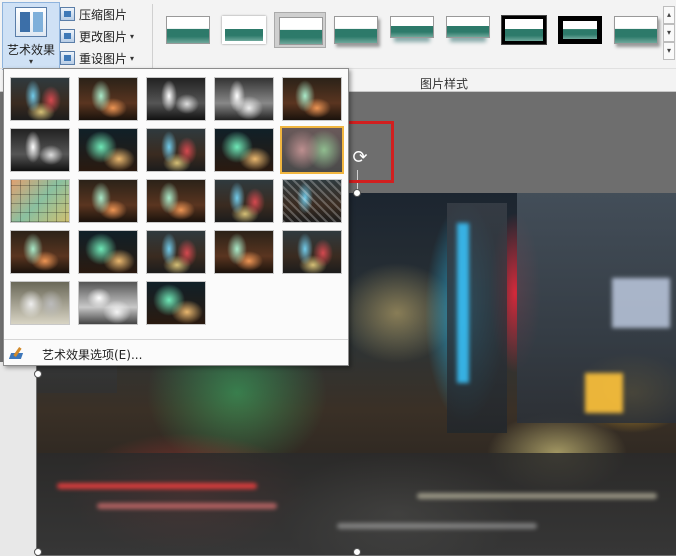 The width and height of the screenshot is (676, 556). Describe the element at coordinates (67, 58) in the screenshot. I see `reset-picture-icon` at that location.